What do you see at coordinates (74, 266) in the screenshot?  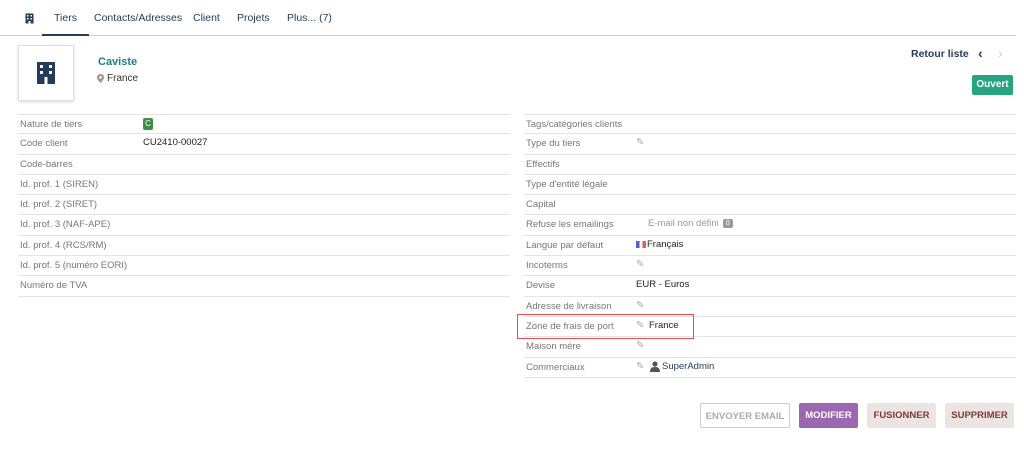 I see `field-label: Id. prof. 5 (numéro EORI)` at bounding box center [74, 266].